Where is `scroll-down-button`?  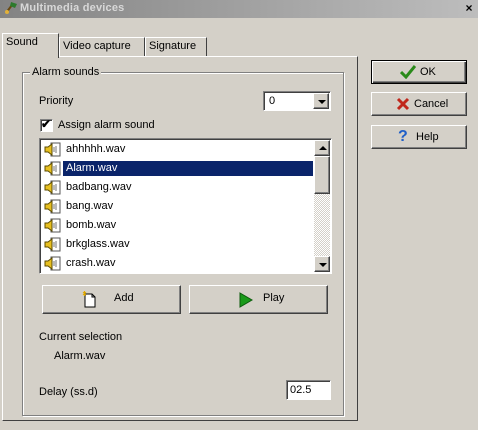 scroll-down-button is located at coordinates (322, 264).